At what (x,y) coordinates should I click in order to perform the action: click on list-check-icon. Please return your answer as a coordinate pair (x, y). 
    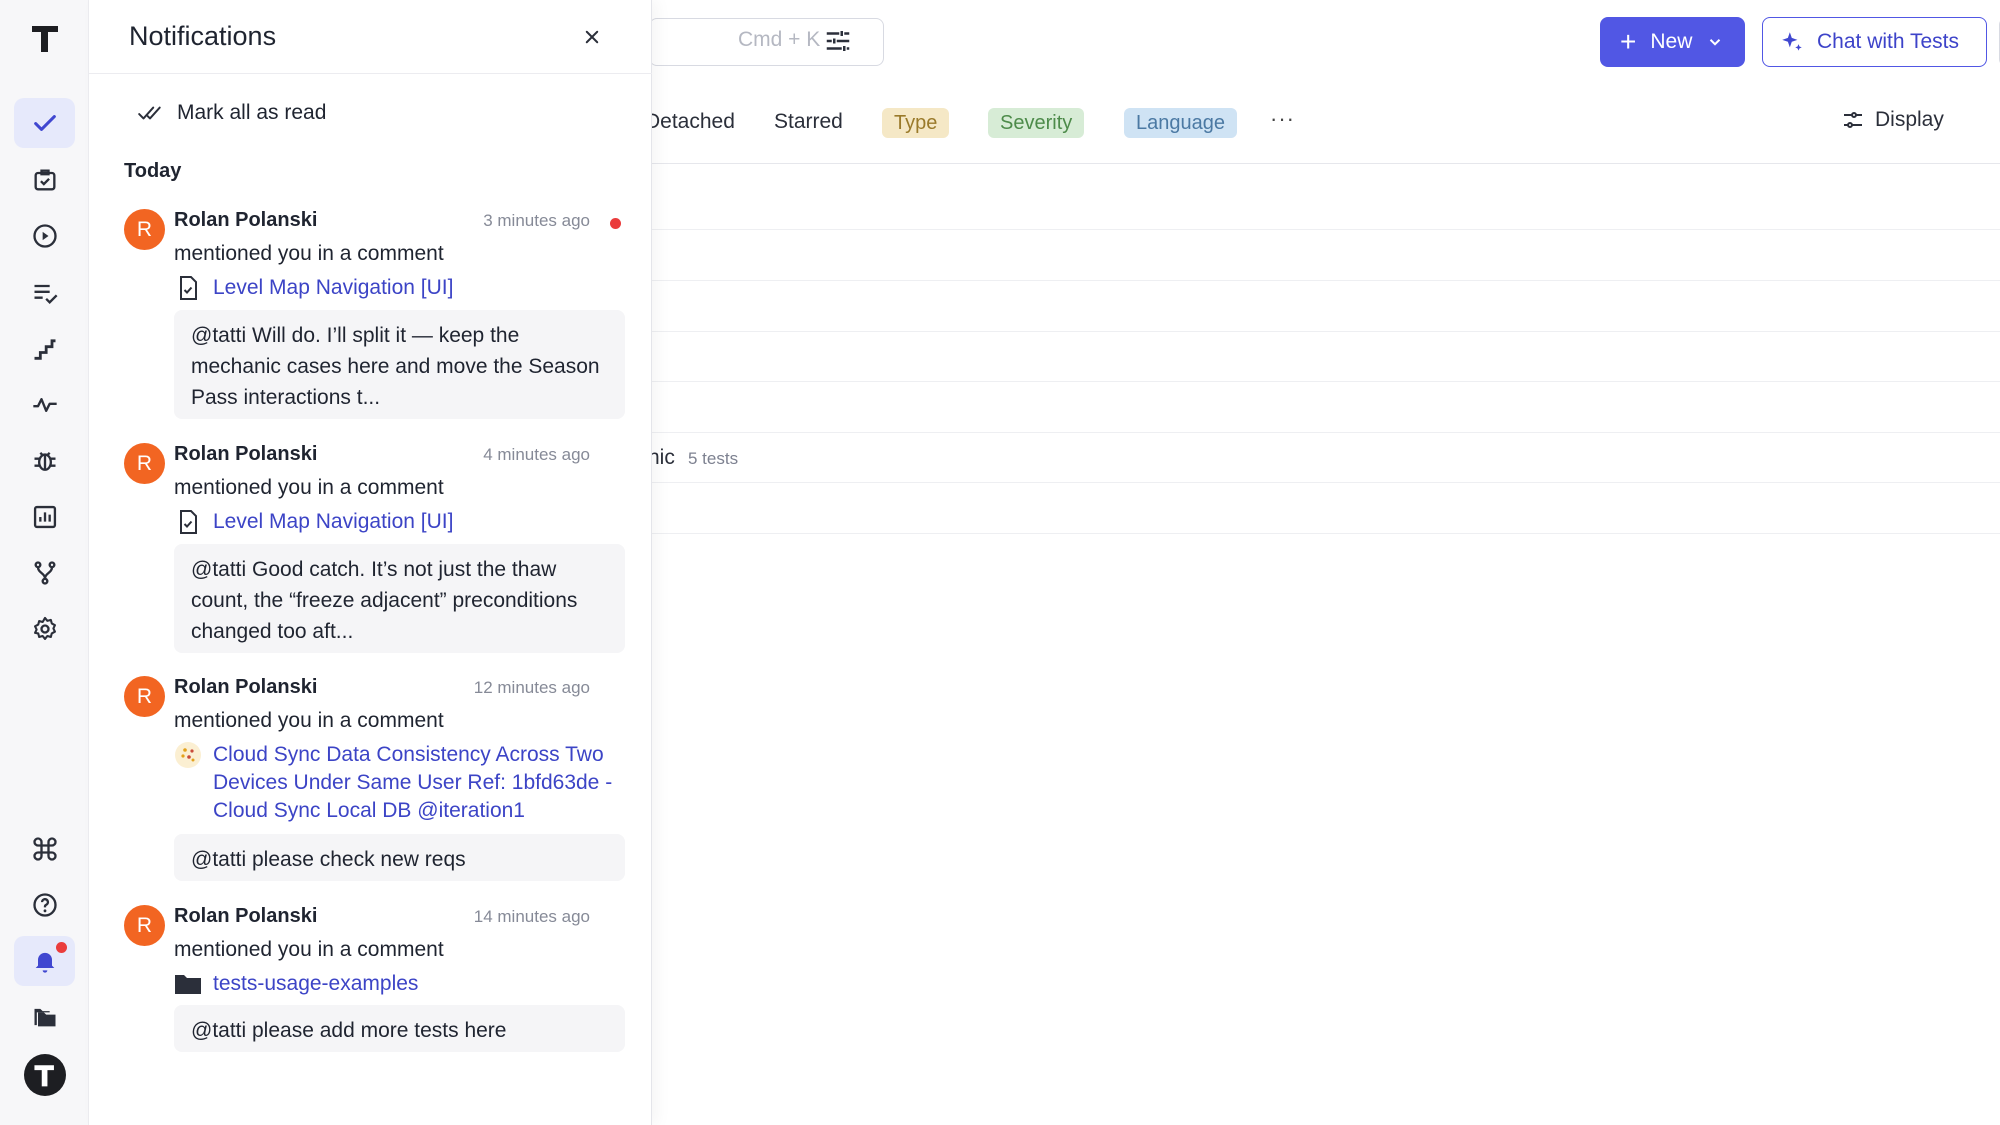
    Looking at the image, I should click on (45, 294).